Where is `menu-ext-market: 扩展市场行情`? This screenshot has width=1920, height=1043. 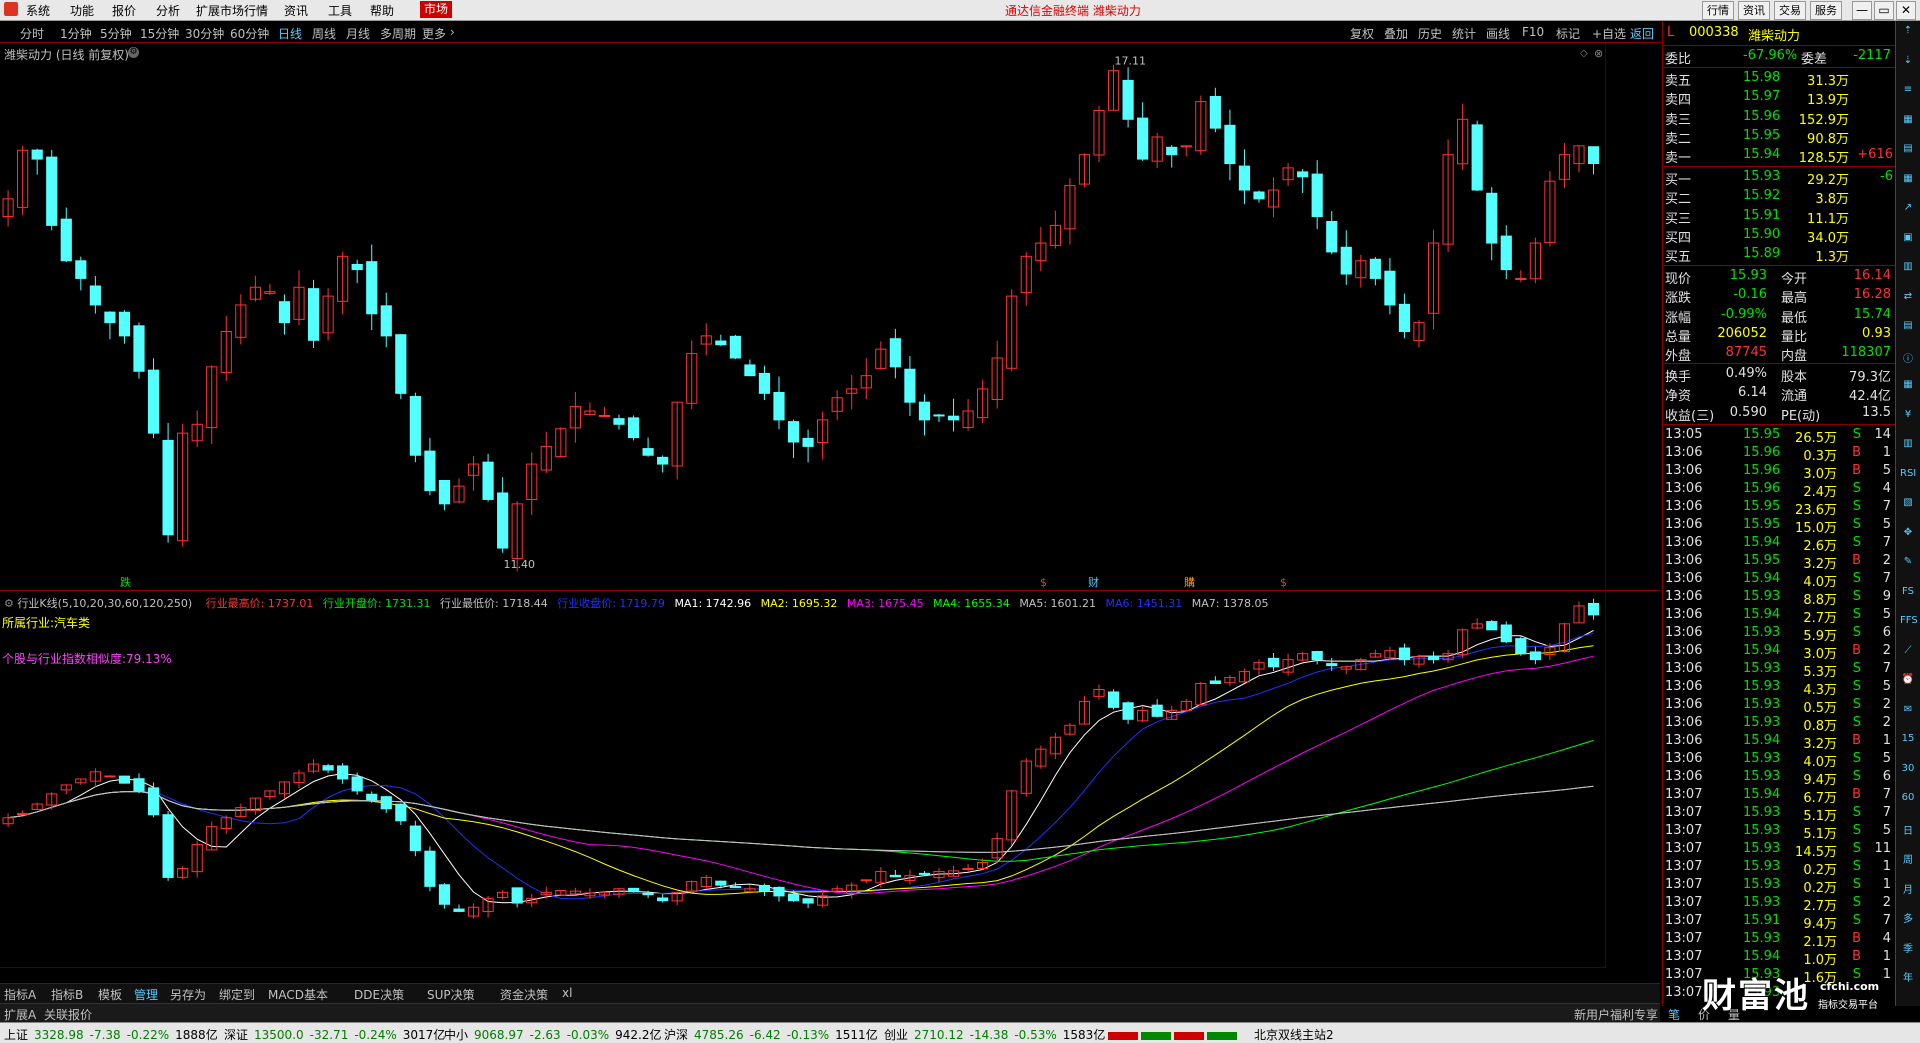
menu-ext-market: 扩展市场行情 is located at coordinates (232, 10).